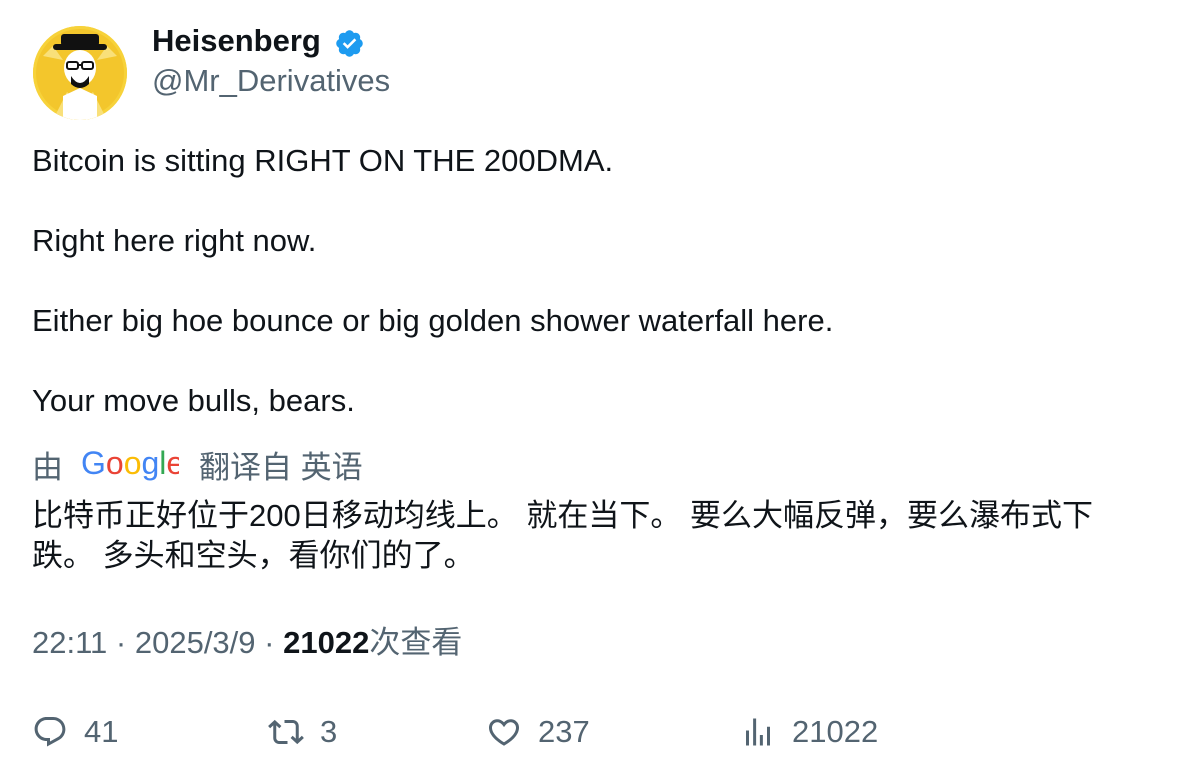  I want to click on views-action-count: 21022, so click(835, 731).